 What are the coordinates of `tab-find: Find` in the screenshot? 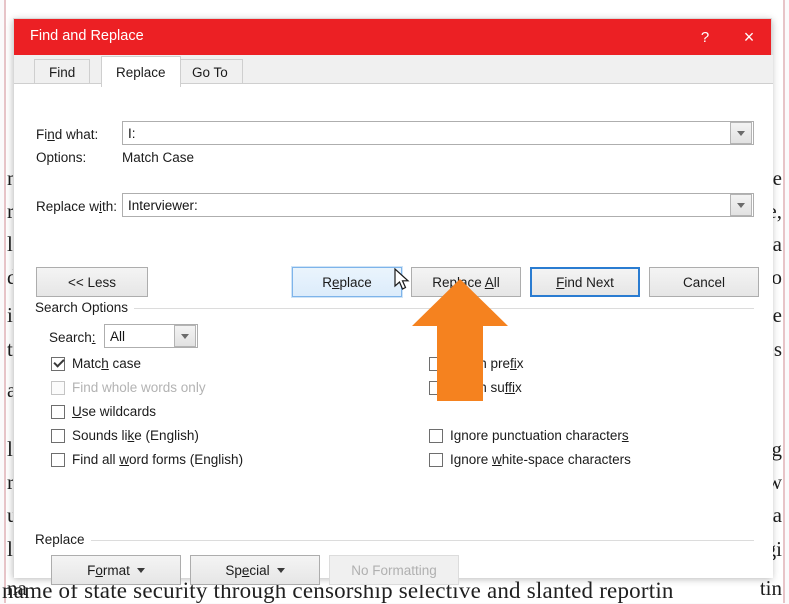 It's located at (62, 72).